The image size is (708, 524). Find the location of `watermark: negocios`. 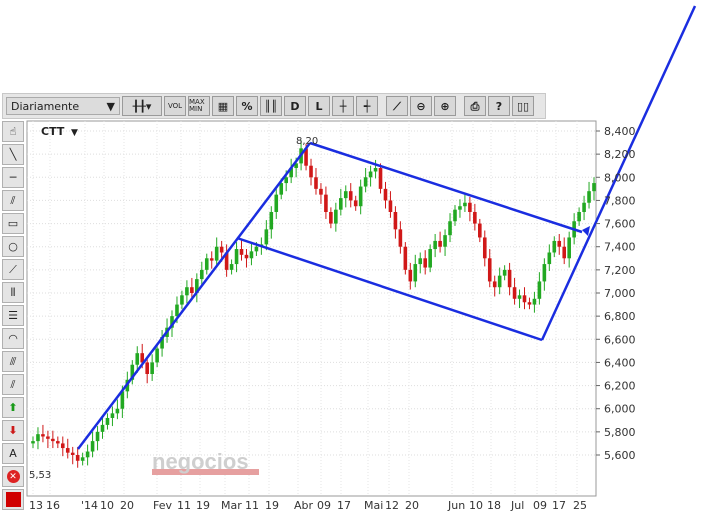

watermark: negocios is located at coordinates (205, 462).